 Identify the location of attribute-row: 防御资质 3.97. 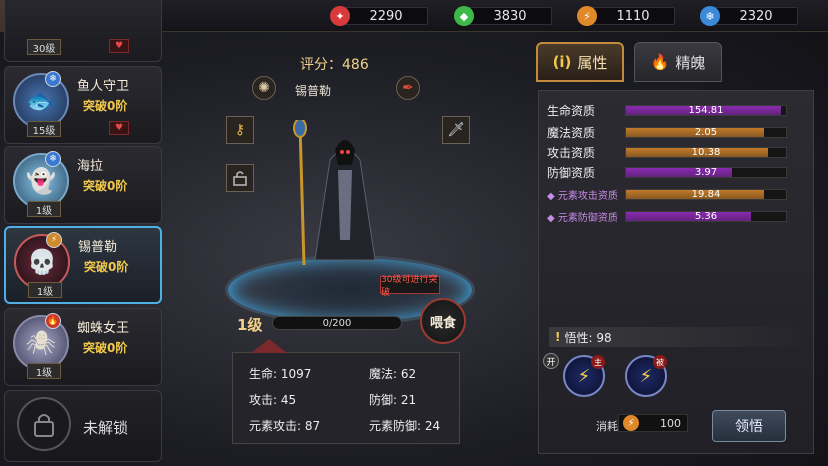
(677, 172).